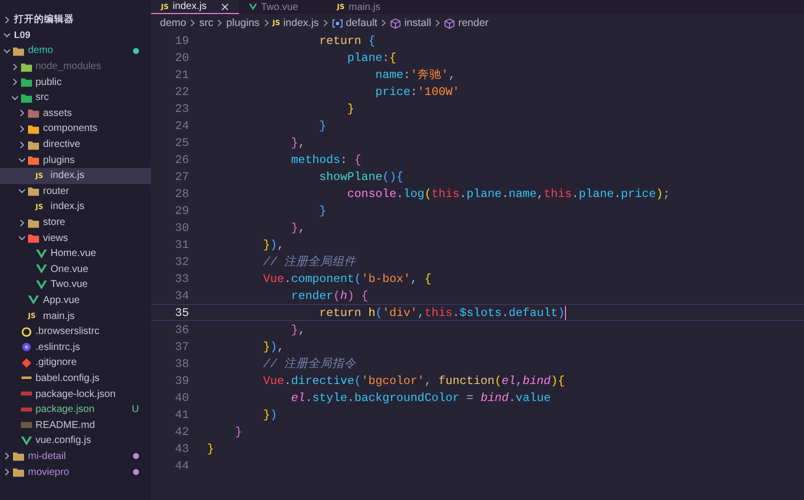  What do you see at coordinates (181, 313) in the screenshot?
I see `line-number: 35` at bounding box center [181, 313].